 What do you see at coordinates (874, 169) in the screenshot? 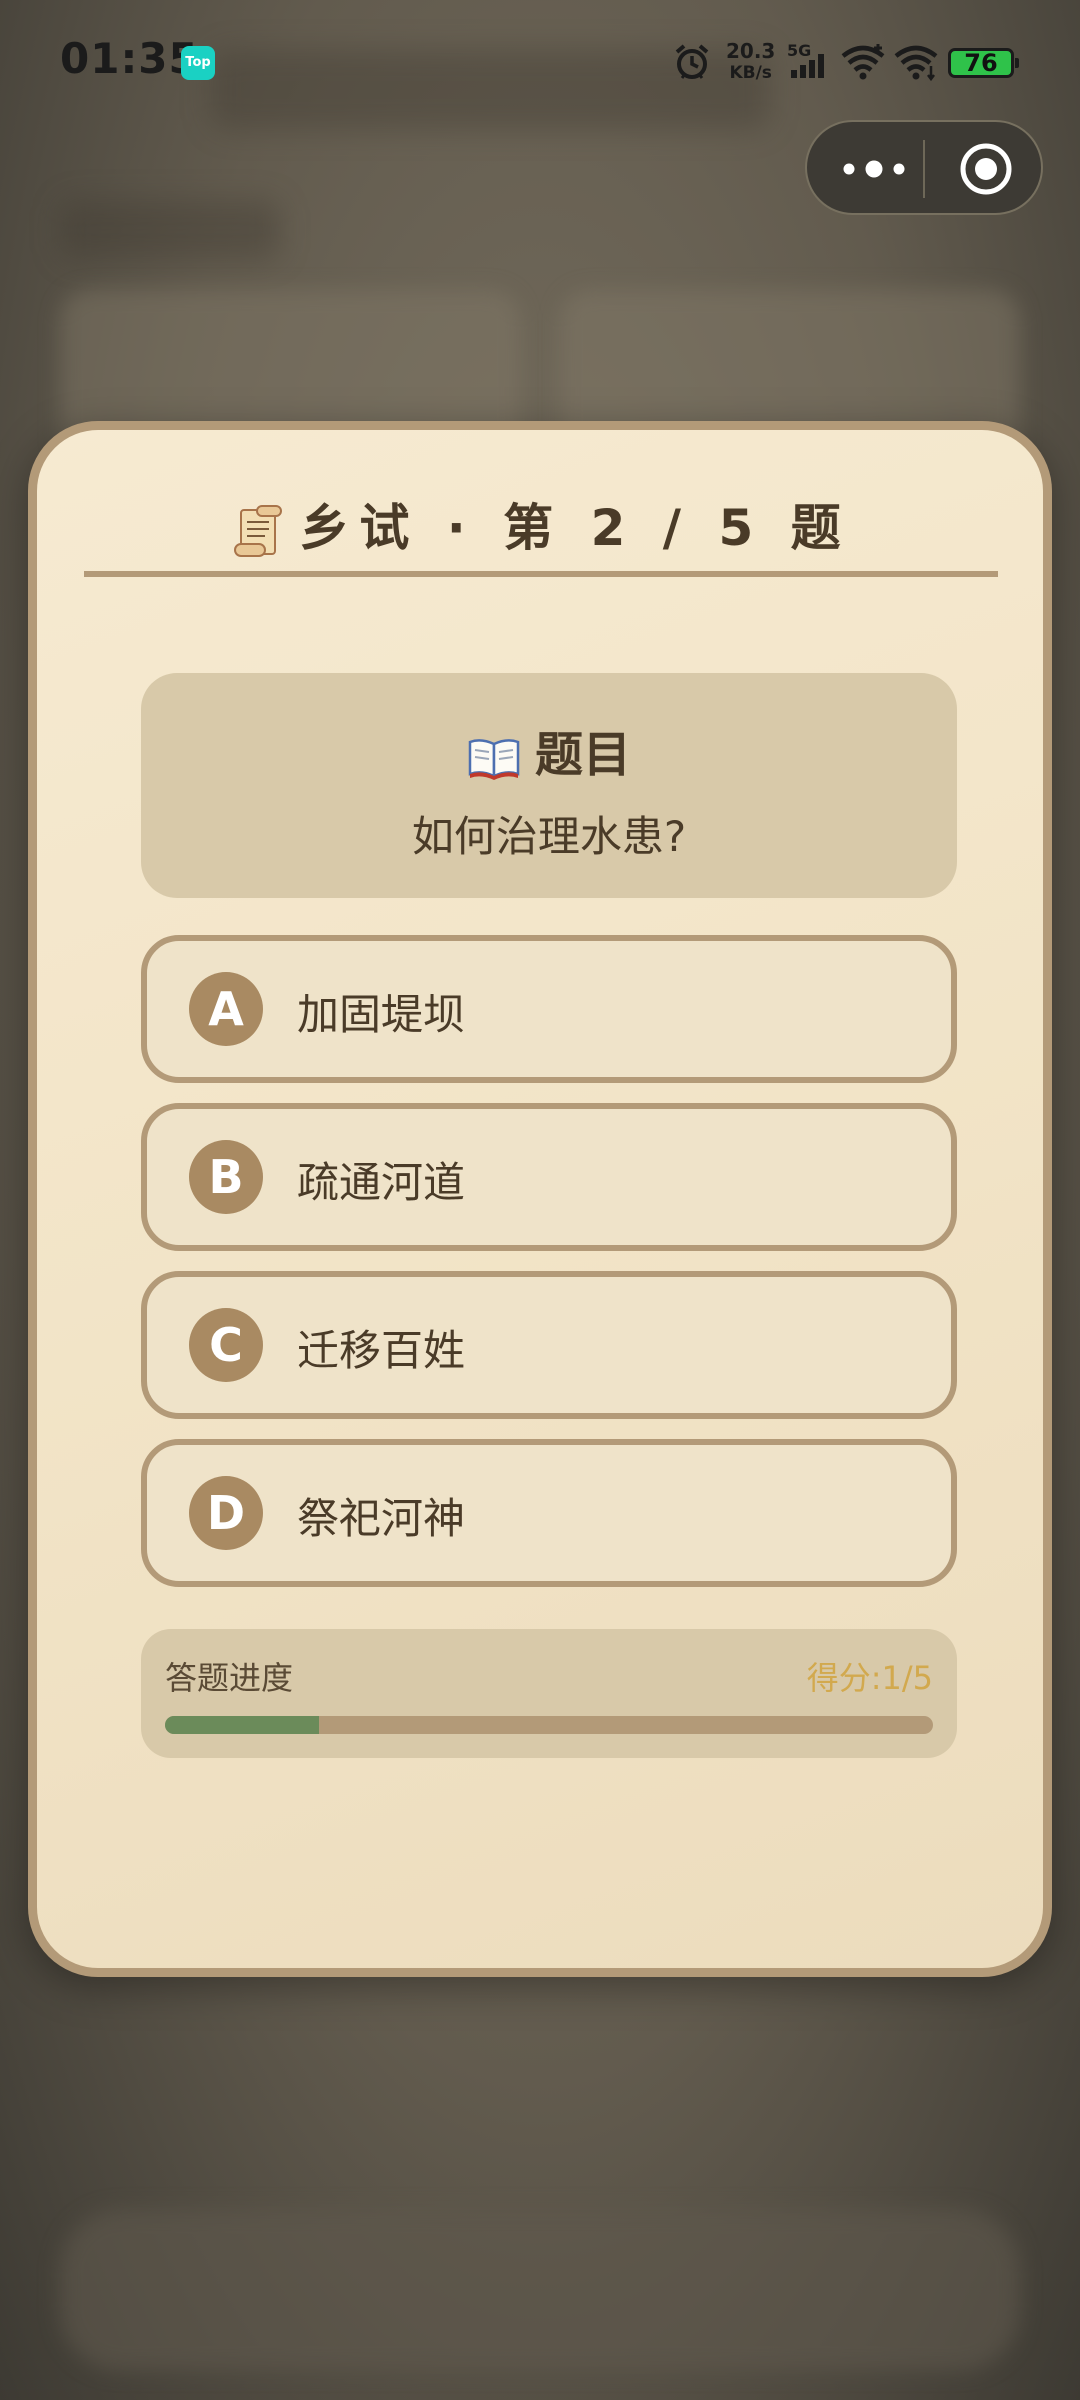
I see `more-dots-icon` at bounding box center [874, 169].